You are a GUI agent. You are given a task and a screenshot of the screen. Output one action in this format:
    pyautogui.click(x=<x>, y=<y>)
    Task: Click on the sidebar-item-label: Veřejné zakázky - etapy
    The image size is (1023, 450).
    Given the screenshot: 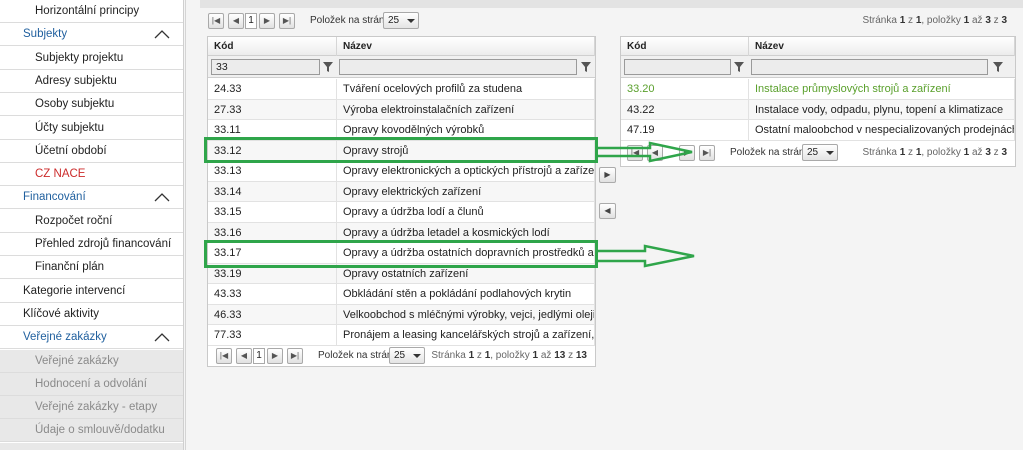 What is the action you would take?
    pyautogui.click(x=96, y=407)
    